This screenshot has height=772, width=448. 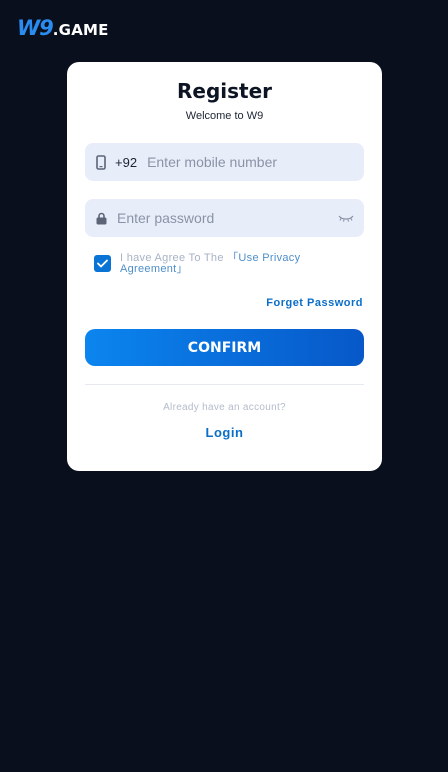 I want to click on brand-logo: W9 .GAME, so click(x=63, y=28).